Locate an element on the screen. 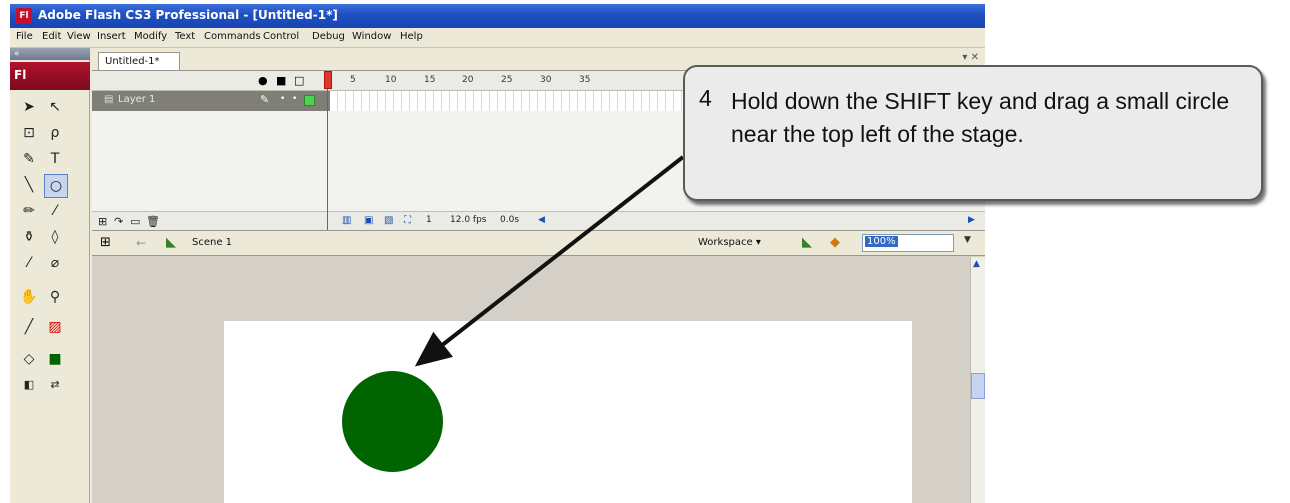  document-tab: Untitled-1* is located at coordinates (139, 61).